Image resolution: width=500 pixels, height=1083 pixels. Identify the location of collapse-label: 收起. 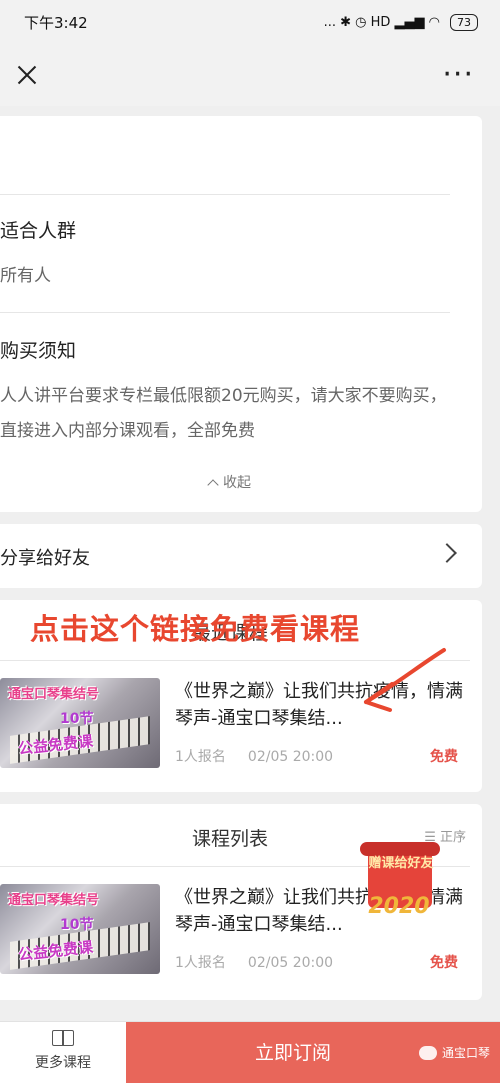
(237, 483).